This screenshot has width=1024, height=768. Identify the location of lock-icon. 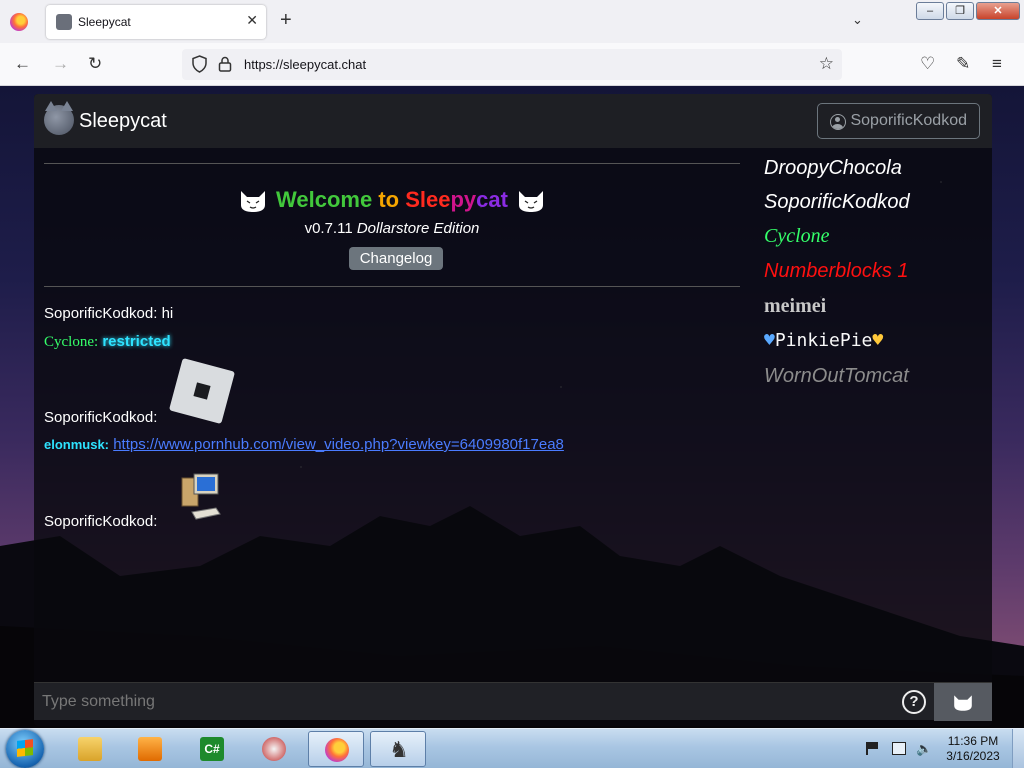
(225, 64).